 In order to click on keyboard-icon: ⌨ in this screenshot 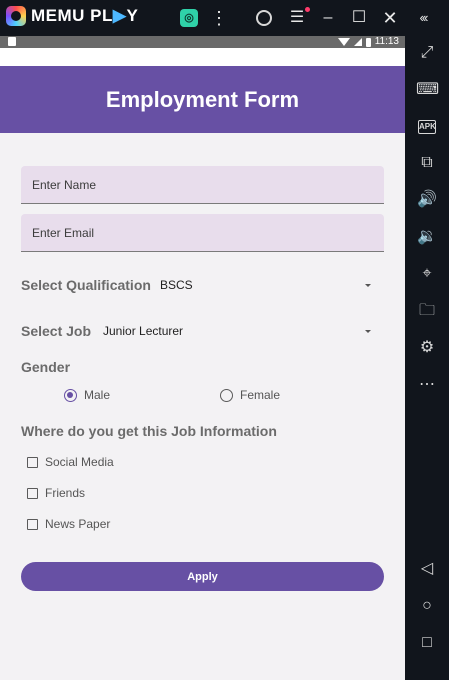, I will do `click(427, 90)`.